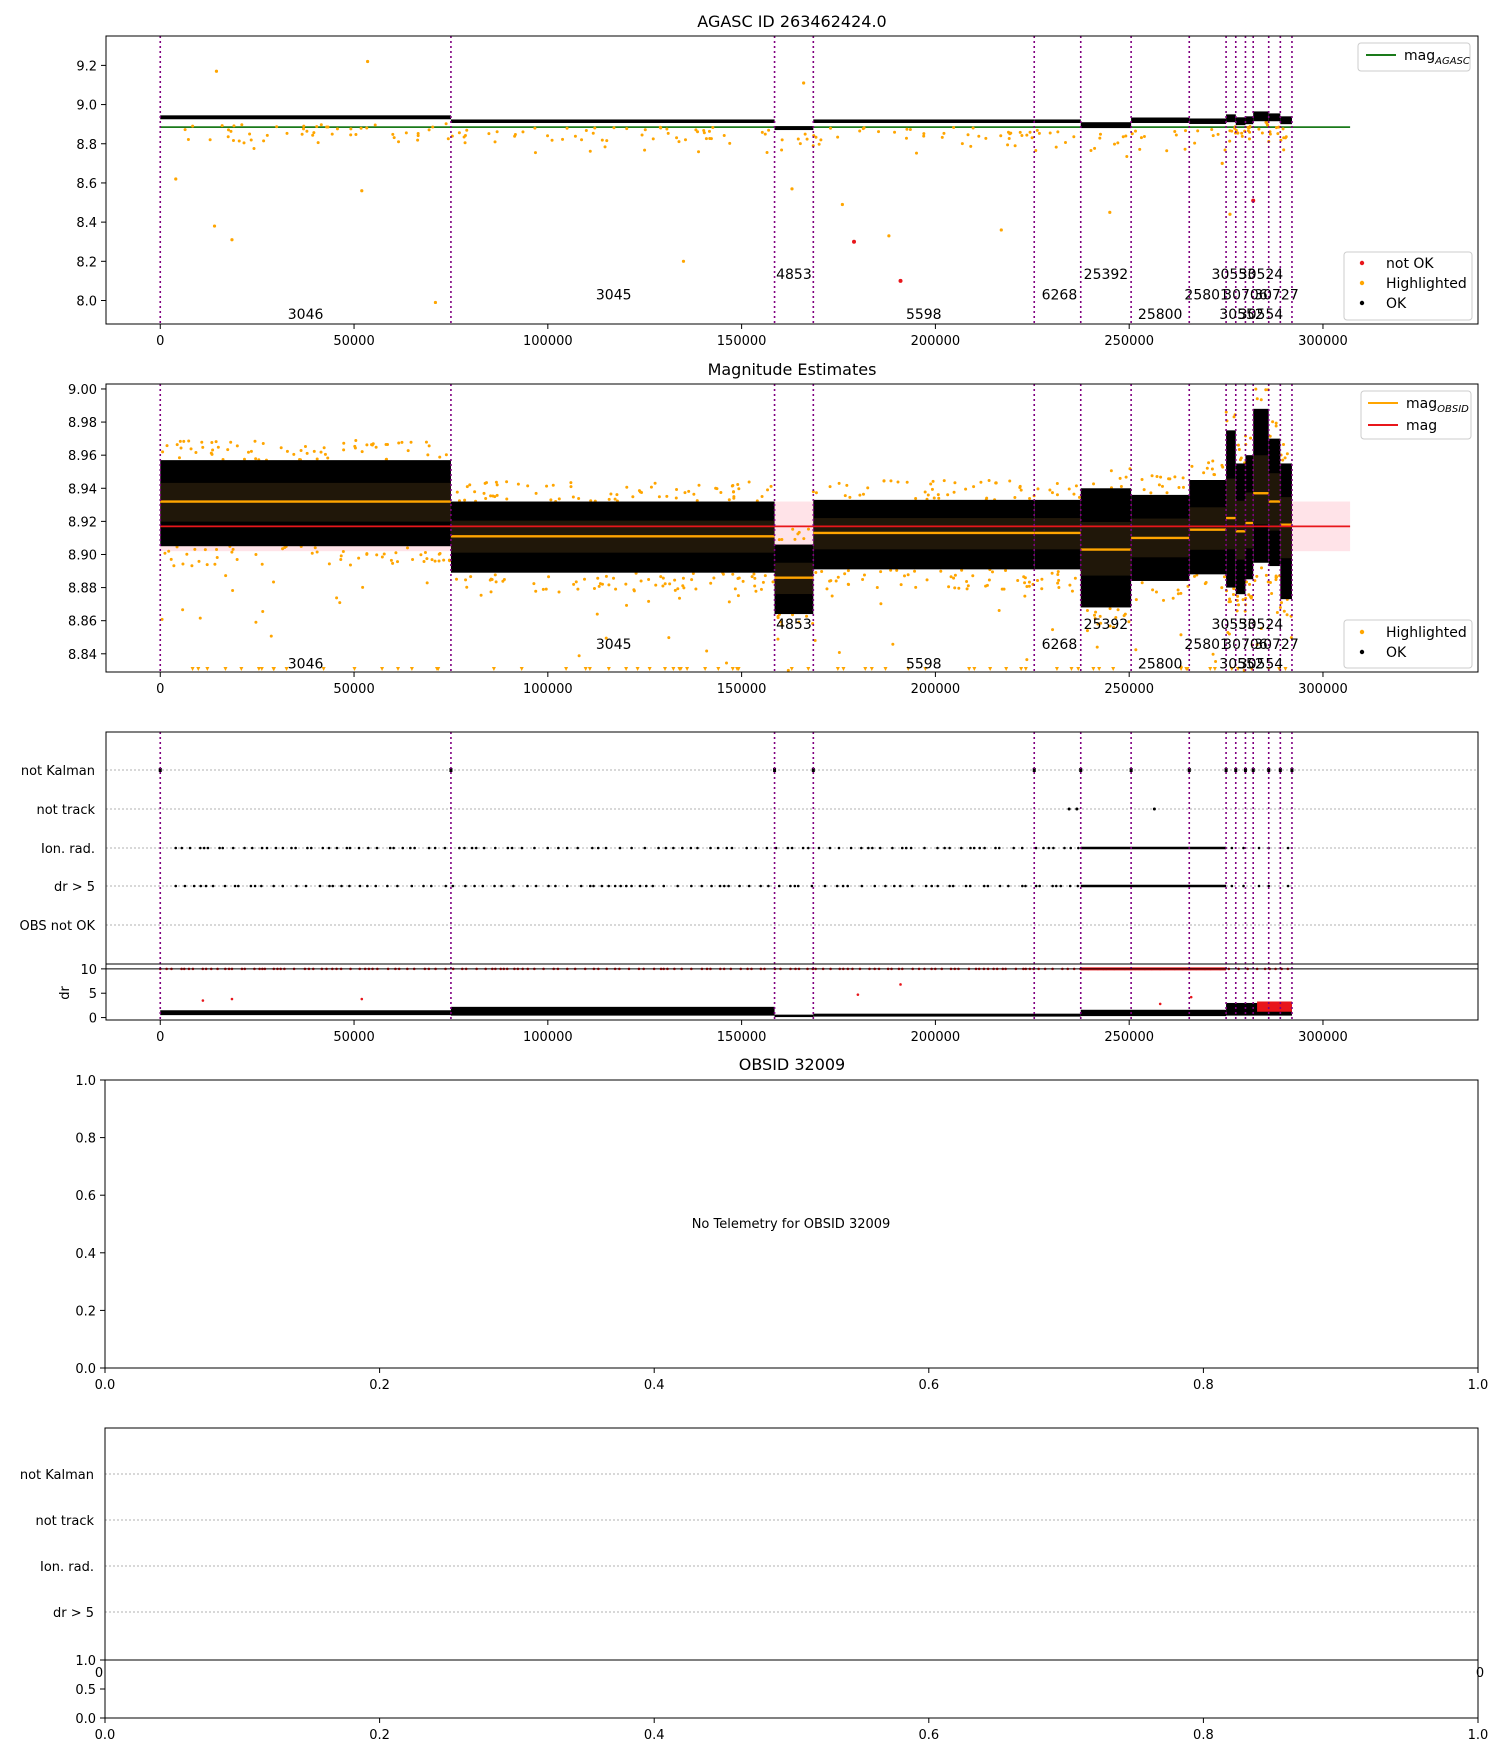 This screenshot has width=1500, height=1750. Describe the element at coordinates (1106, 275) in the screenshot. I see `obsid-label: 25392` at that location.